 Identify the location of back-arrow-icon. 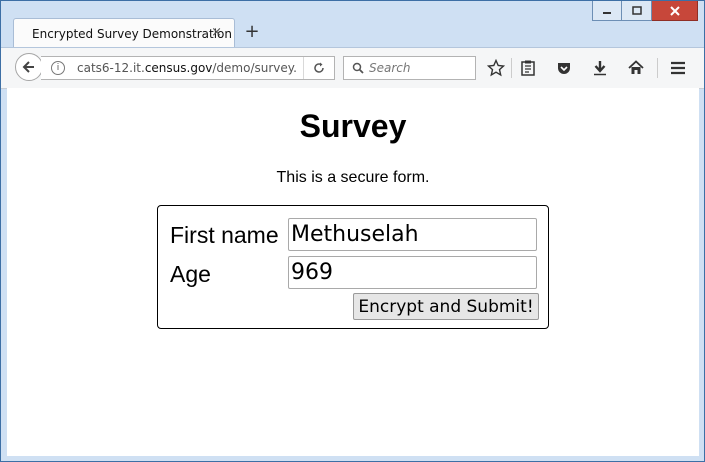
(28, 67).